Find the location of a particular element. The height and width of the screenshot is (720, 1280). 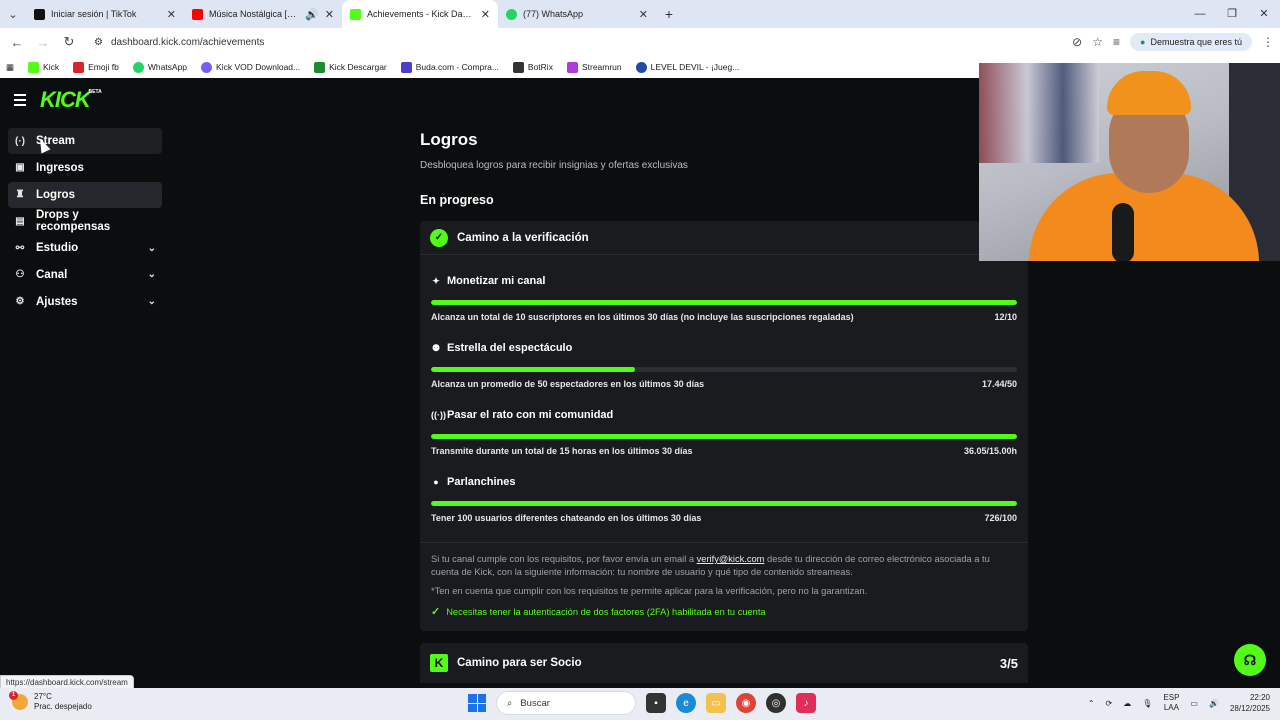

task-view-icon: ▪ is located at coordinates (656, 703).